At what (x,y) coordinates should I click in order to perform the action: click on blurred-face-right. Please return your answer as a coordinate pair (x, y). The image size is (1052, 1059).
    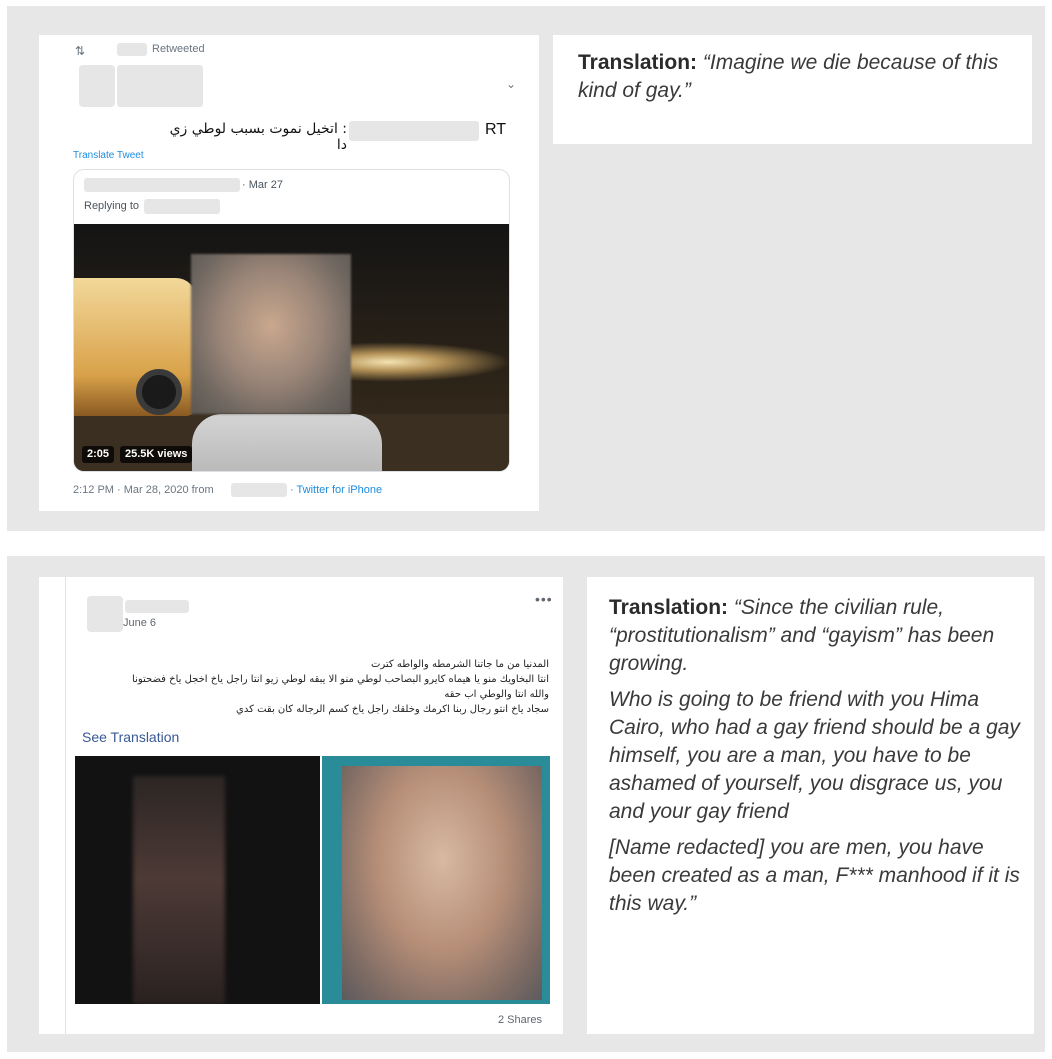
    Looking at the image, I should click on (442, 883).